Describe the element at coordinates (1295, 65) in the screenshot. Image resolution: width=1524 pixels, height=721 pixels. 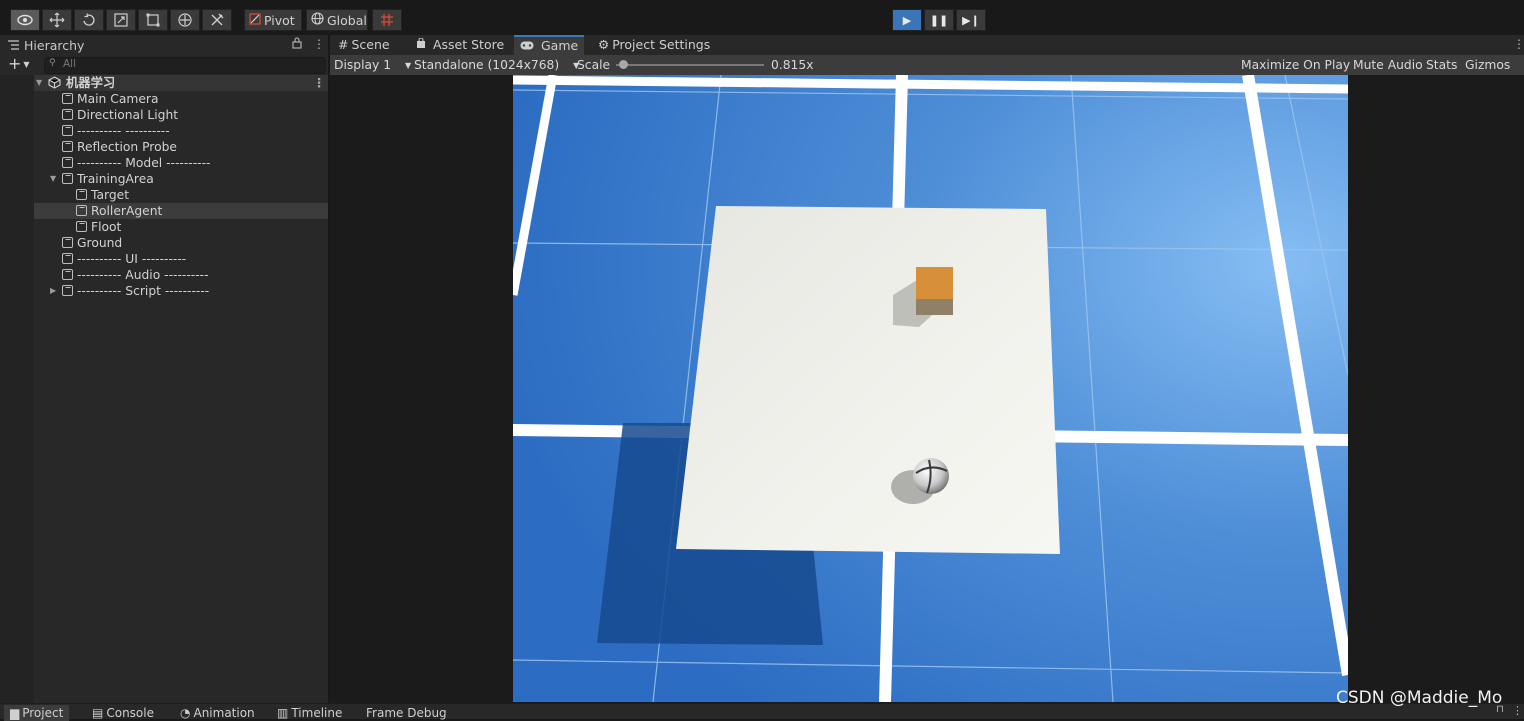
I see `maximize-on-play-toggle: Maximize On Play` at that location.